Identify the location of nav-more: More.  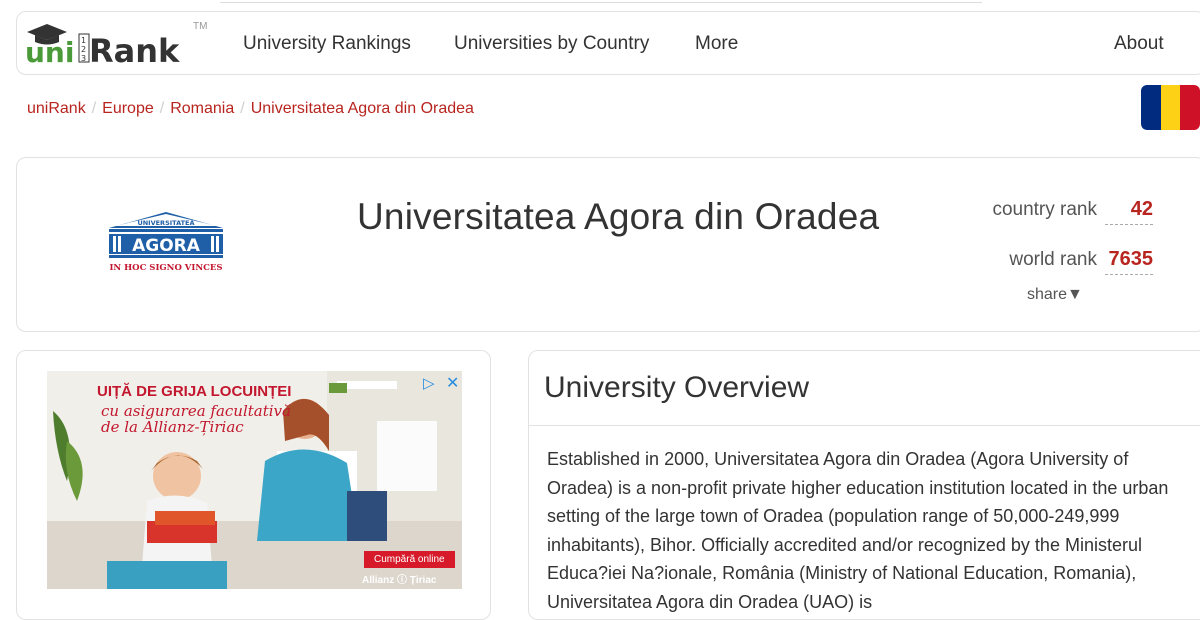
(716, 44).